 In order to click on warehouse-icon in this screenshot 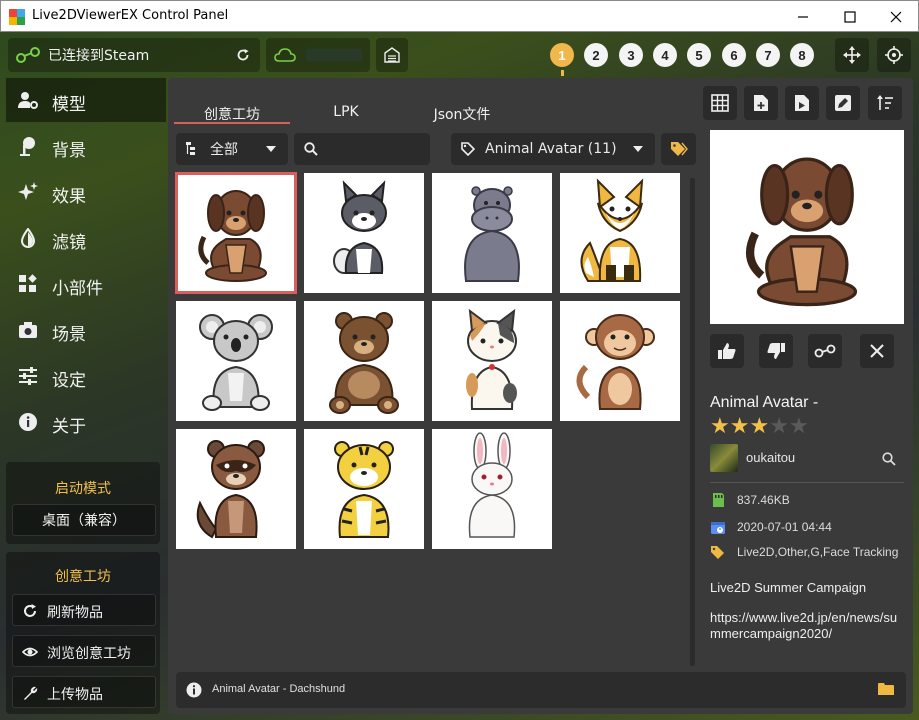, I will do `click(392, 55)`.